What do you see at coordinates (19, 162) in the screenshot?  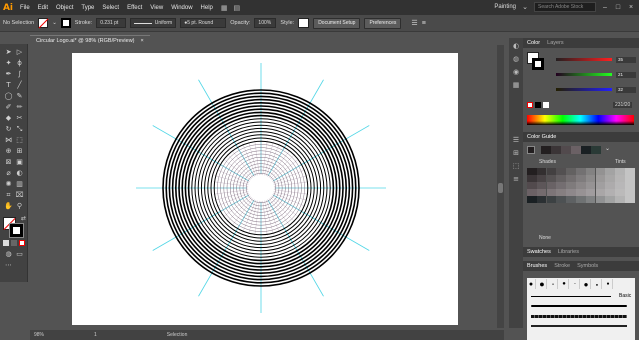 I see `gradient-tool-icon: ▣` at bounding box center [19, 162].